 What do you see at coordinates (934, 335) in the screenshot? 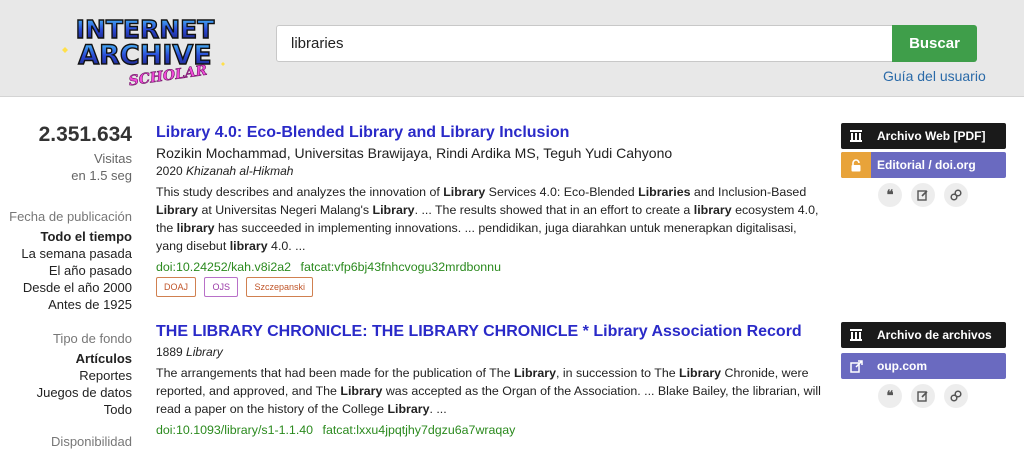
I see `file-archive-label: Archivo de archivos` at bounding box center [934, 335].